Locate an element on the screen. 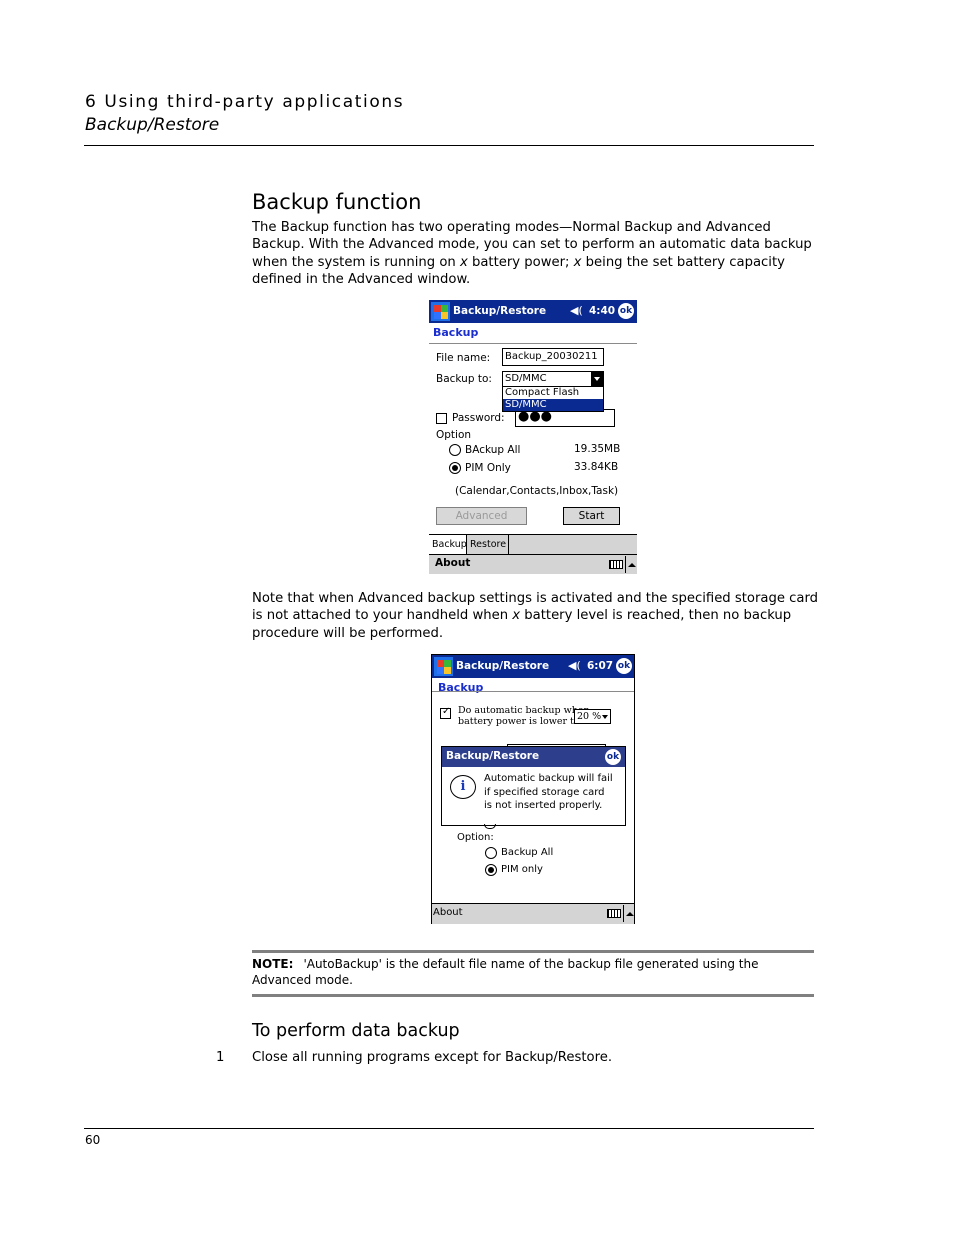 The height and width of the screenshot is (1235, 954). auto-backup-checkbox: ✓ is located at coordinates (445, 712).